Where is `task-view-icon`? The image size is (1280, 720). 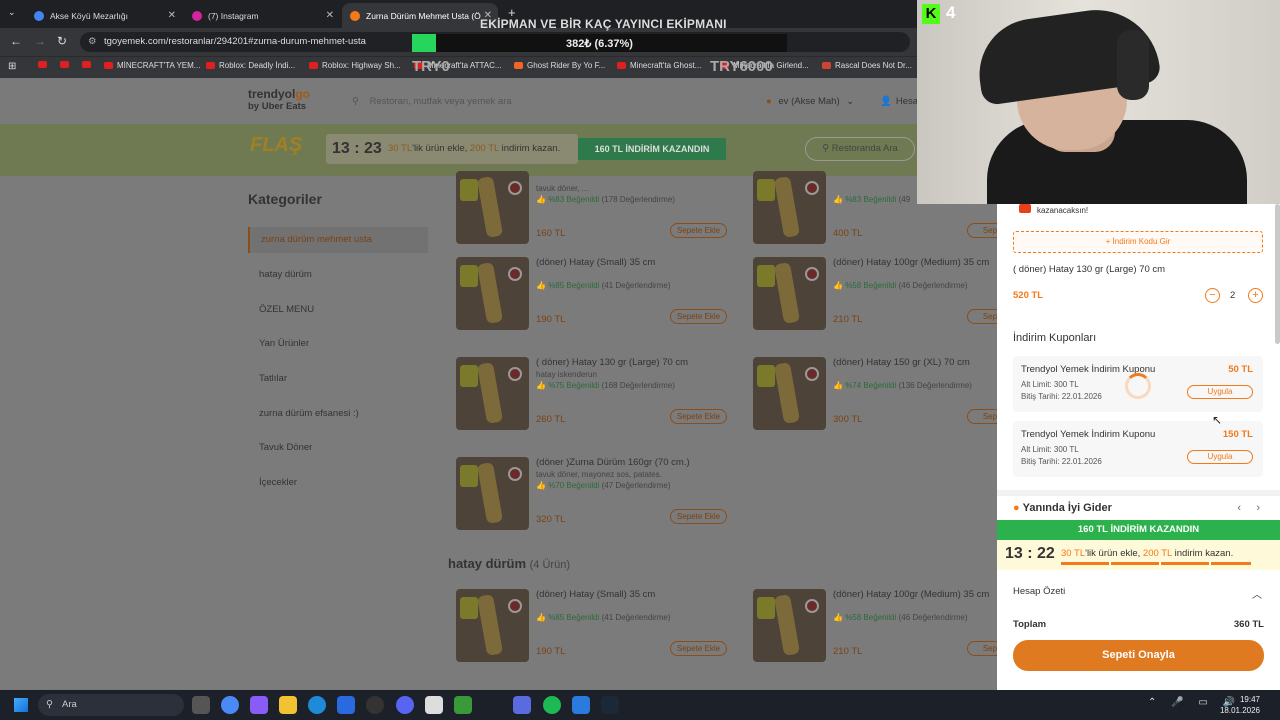 task-view-icon is located at coordinates (201, 705).